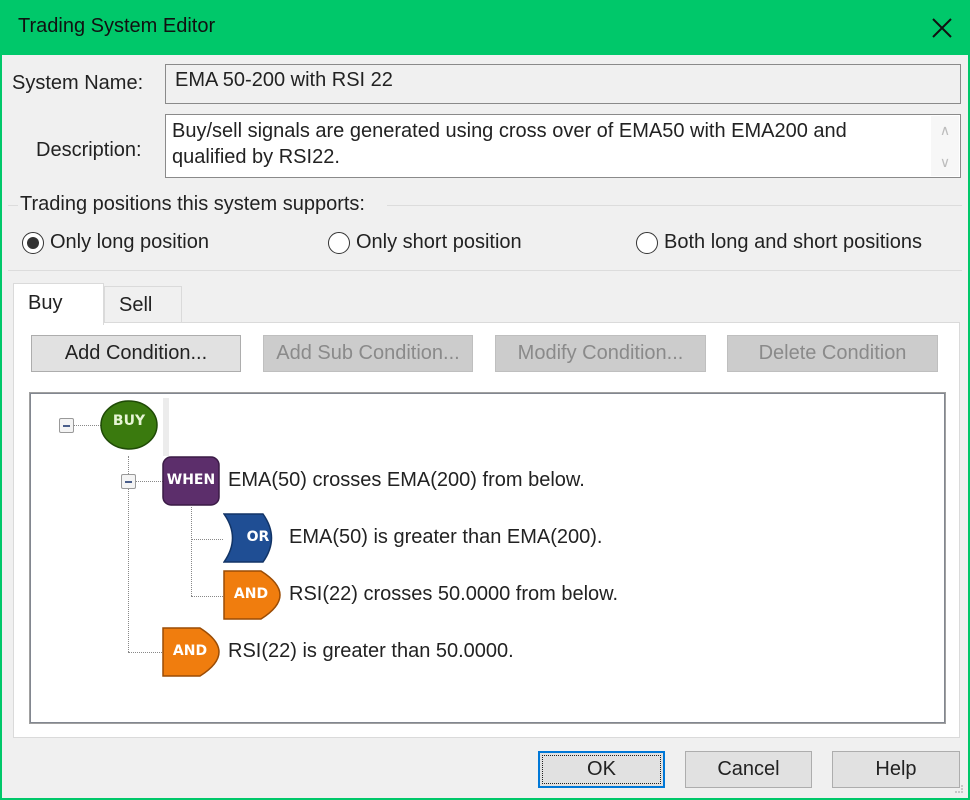 The height and width of the screenshot is (800, 970). I want to click on radio-only-long: Only long position, so click(115, 242).